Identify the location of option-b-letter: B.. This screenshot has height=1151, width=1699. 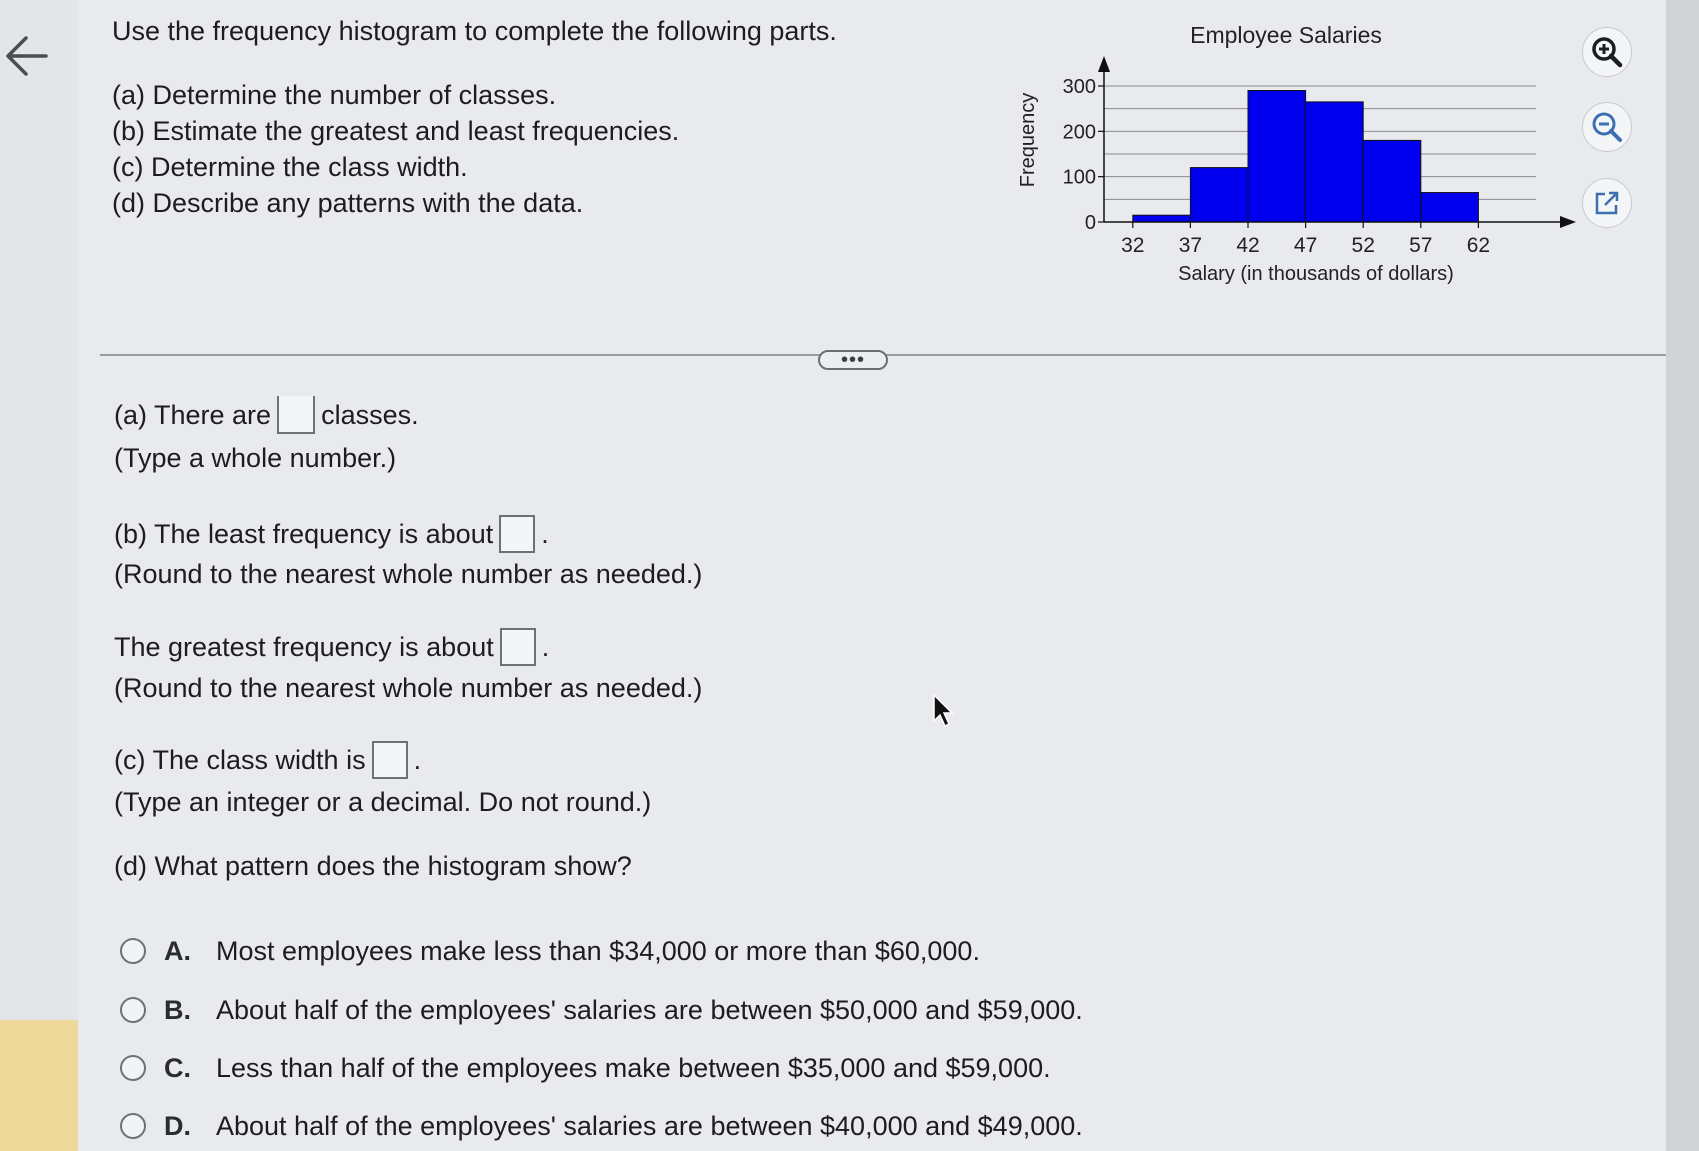
(177, 1010).